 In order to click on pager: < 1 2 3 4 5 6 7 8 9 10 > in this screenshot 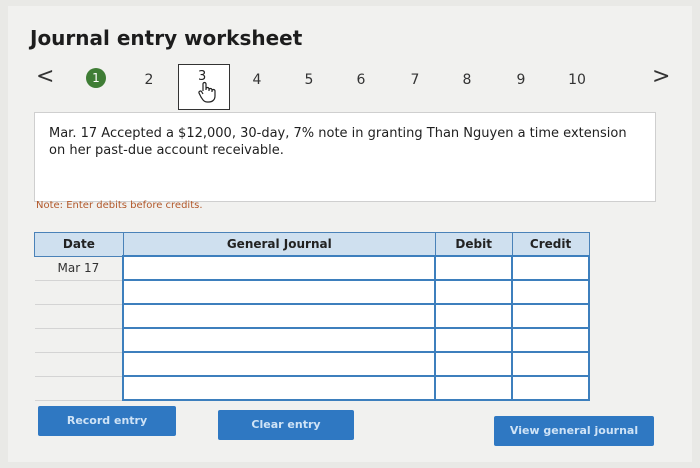, I will do `click(350, 86)`.